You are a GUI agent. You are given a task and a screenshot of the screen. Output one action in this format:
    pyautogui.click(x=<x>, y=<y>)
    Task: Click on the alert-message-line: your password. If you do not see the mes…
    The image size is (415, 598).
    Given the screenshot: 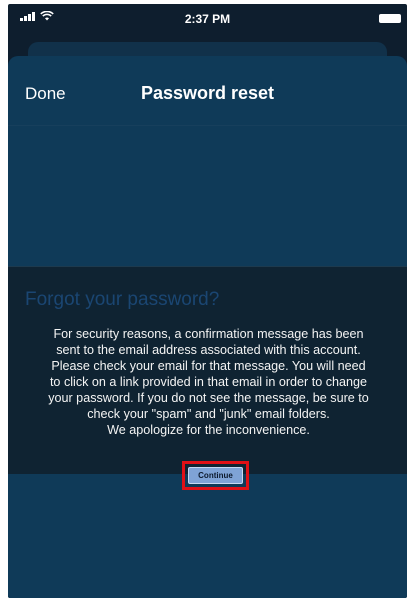 What is the action you would take?
    pyautogui.click(x=208, y=398)
    